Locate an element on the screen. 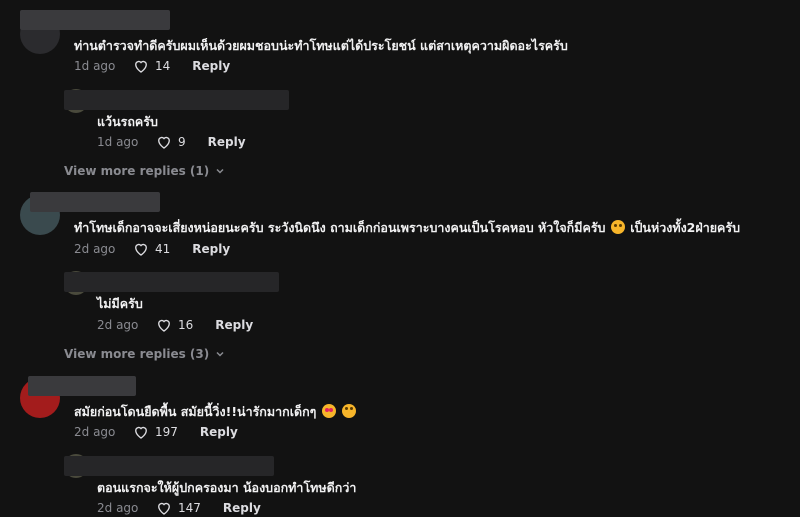 This screenshot has width=800, height=517. reply-meta: 2d ago 16 Reply is located at coordinates (175, 325).